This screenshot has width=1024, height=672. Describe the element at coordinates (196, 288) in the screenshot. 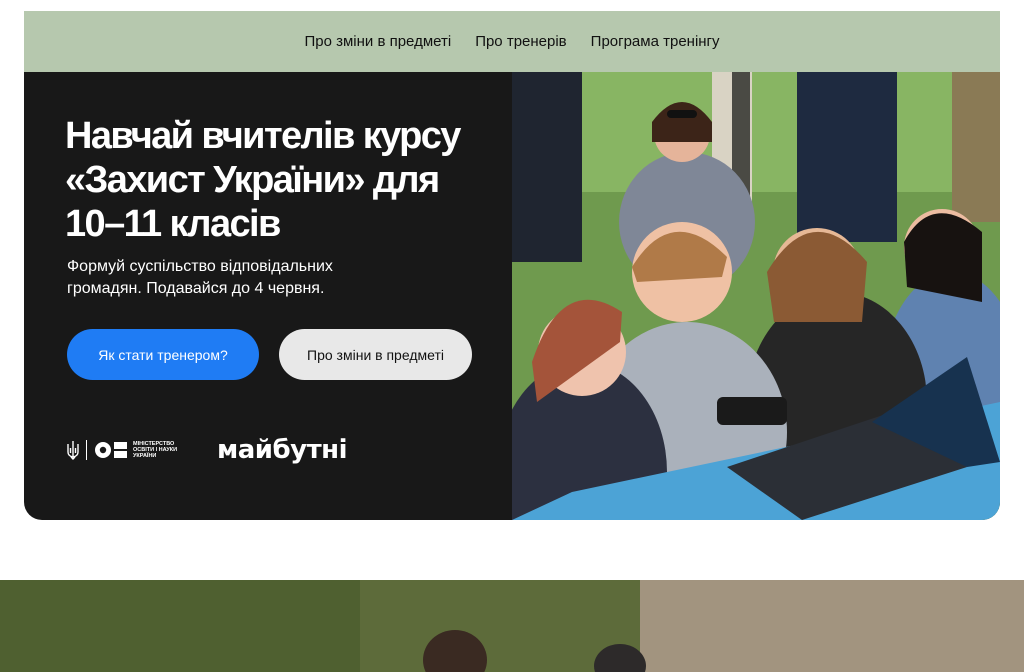

I see `subtitle-line-2: громадян. Подавайся до 4 червня.` at that location.